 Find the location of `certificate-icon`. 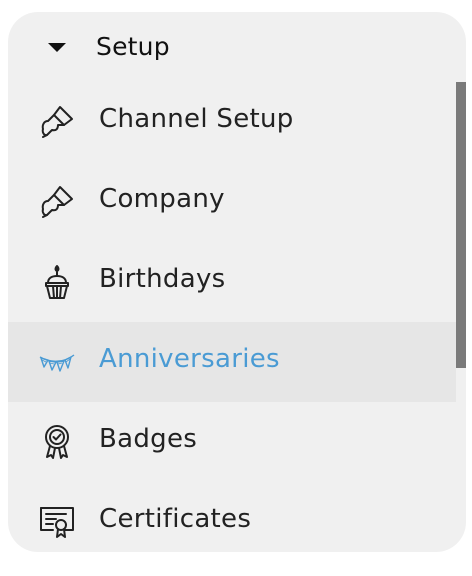

certificate-icon is located at coordinates (57, 522).